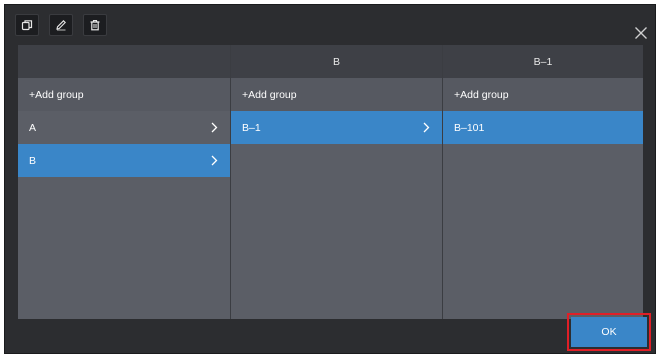 This screenshot has width=660, height=358. What do you see at coordinates (469, 127) in the screenshot?
I see `group-item-label: B–101` at bounding box center [469, 127].